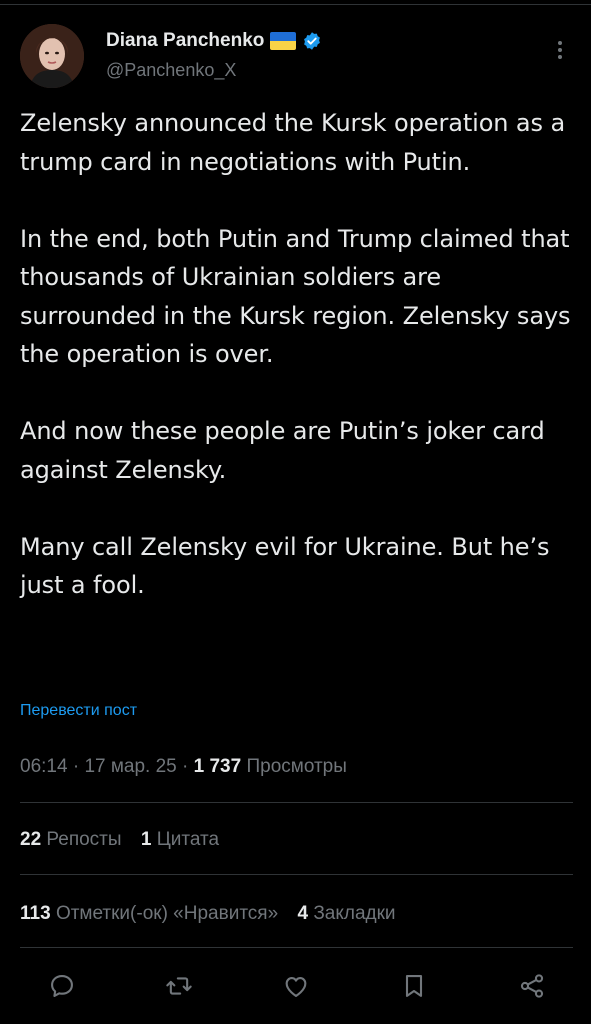 The height and width of the screenshot is (1024, 591). What do you see at coordinates (283, 41) in the screenshot?
I see `ukraine-flag-icon` at bounding box center [283, 41].